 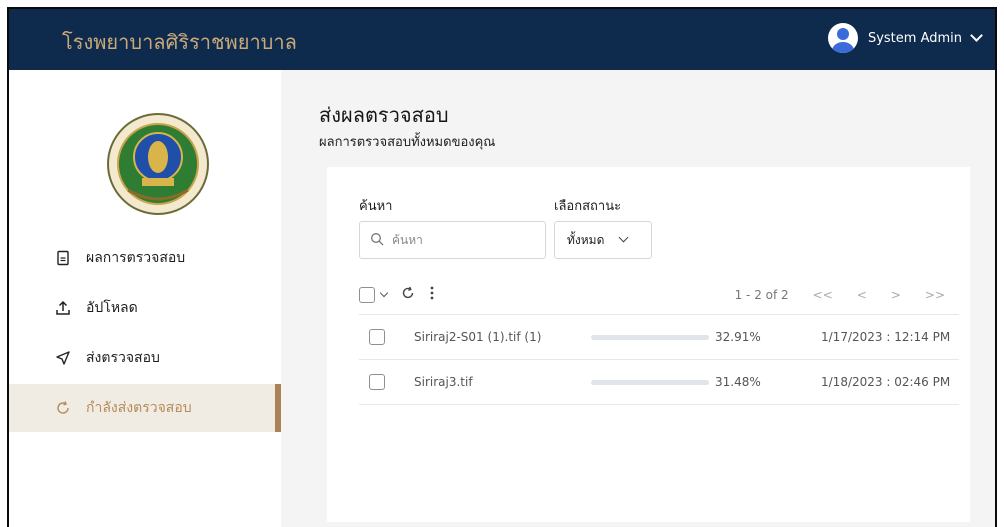 What do you see at coordinates (63, 258) in the screenshot?
I see `document-icon` at bounding box center [63, 258].